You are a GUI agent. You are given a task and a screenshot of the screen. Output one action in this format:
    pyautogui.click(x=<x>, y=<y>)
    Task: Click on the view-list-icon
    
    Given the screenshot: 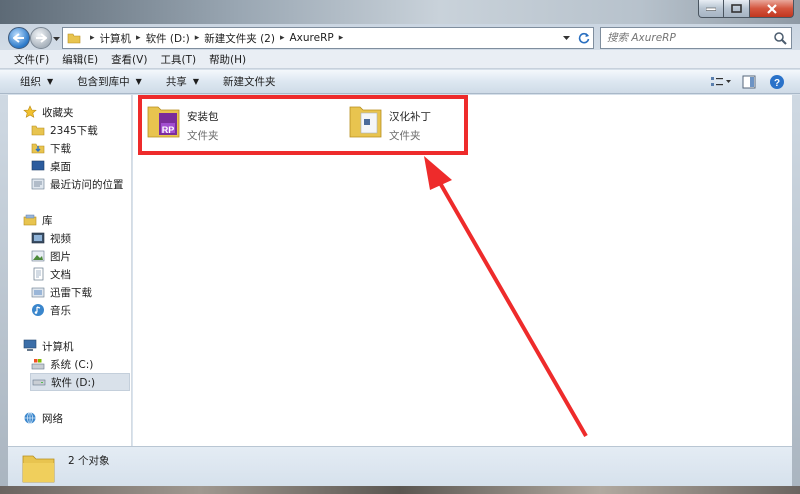 What is the action you would take?
    pyautogui.click(x=721, y=81)
    